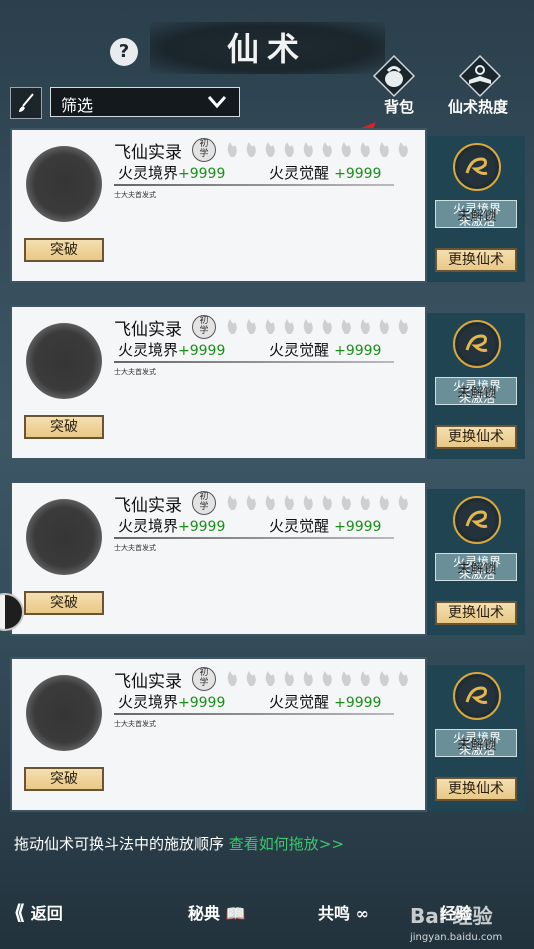 Image resolution: width=534 pixels, height=949 pixels. Describe the element at coordinates (399, 107) in the screenshot. I see `bag-label: 背包` at that location.